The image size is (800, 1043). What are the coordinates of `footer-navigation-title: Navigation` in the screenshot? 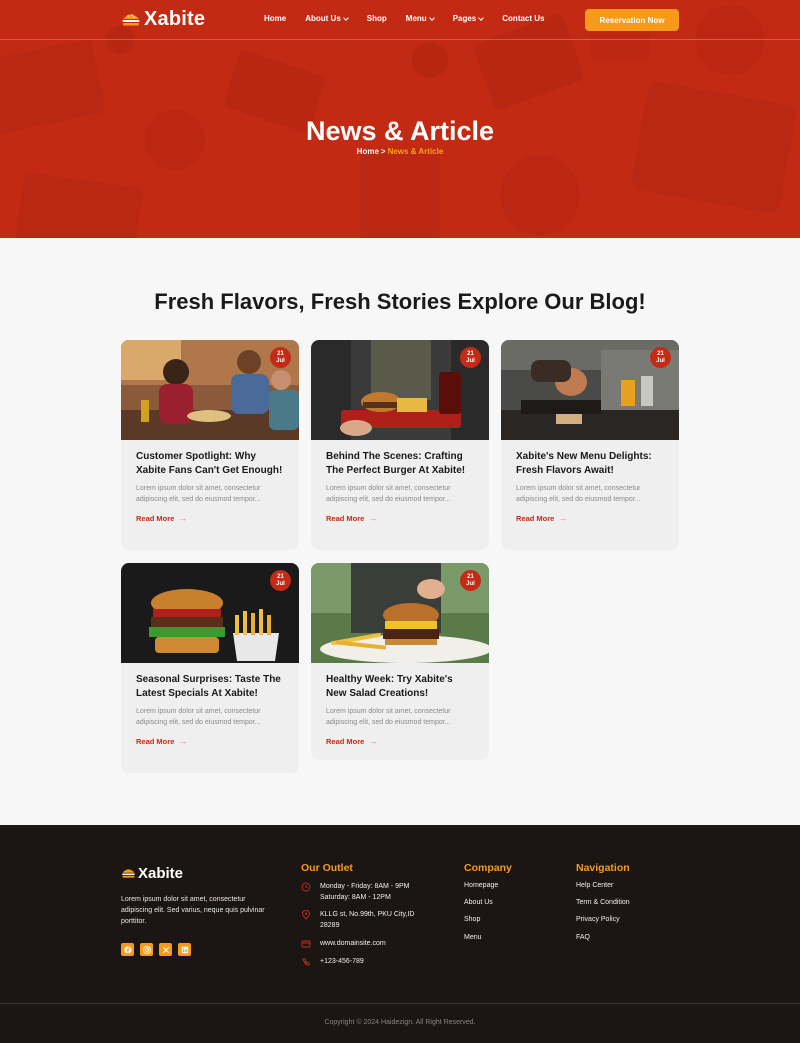 It's located at (603, 868).